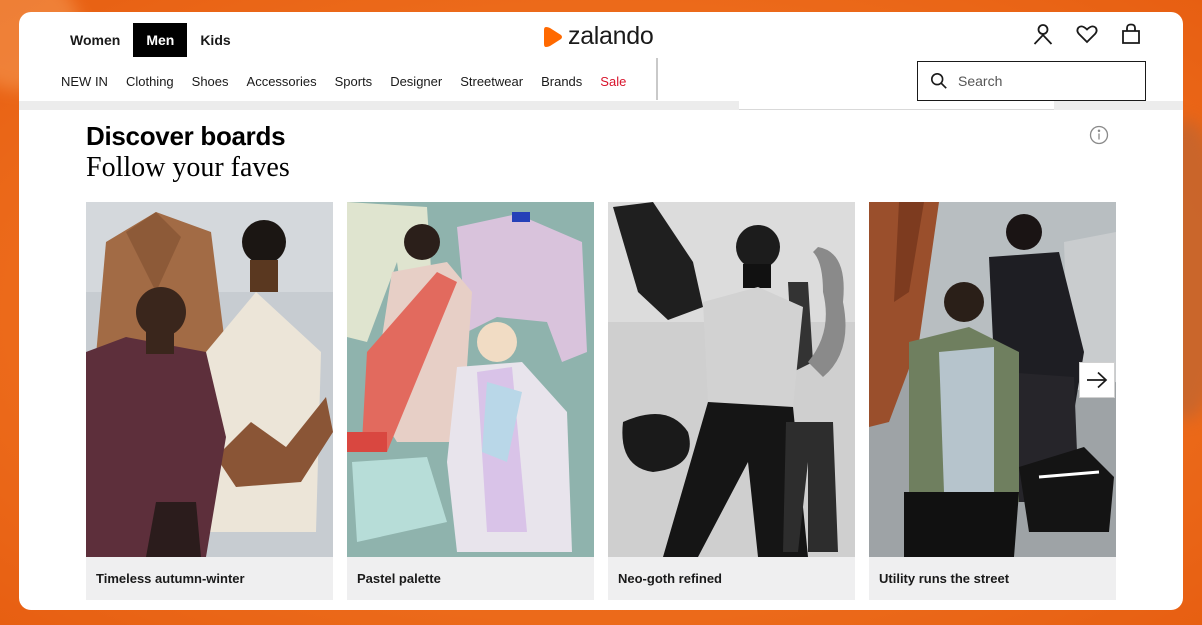  What do you see at coordinates (992, 401) in the screenshot?
I see `board-card: Utility runs the street` at bounding box center [992, 401].